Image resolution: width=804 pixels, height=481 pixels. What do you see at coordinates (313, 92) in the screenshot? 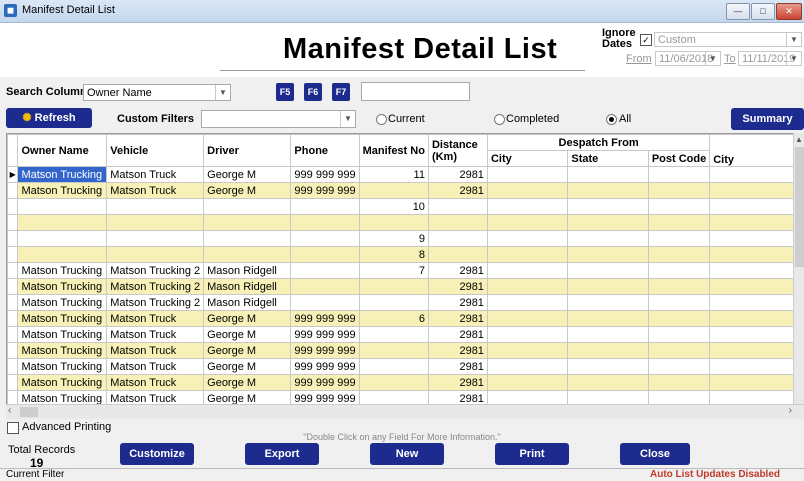
I see `f6-button: F6` at bounding box center [313, 92].